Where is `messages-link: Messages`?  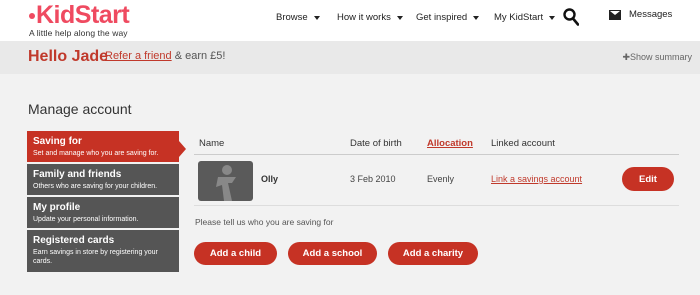
messages-link: Messages is located at coordinates (640, 14).